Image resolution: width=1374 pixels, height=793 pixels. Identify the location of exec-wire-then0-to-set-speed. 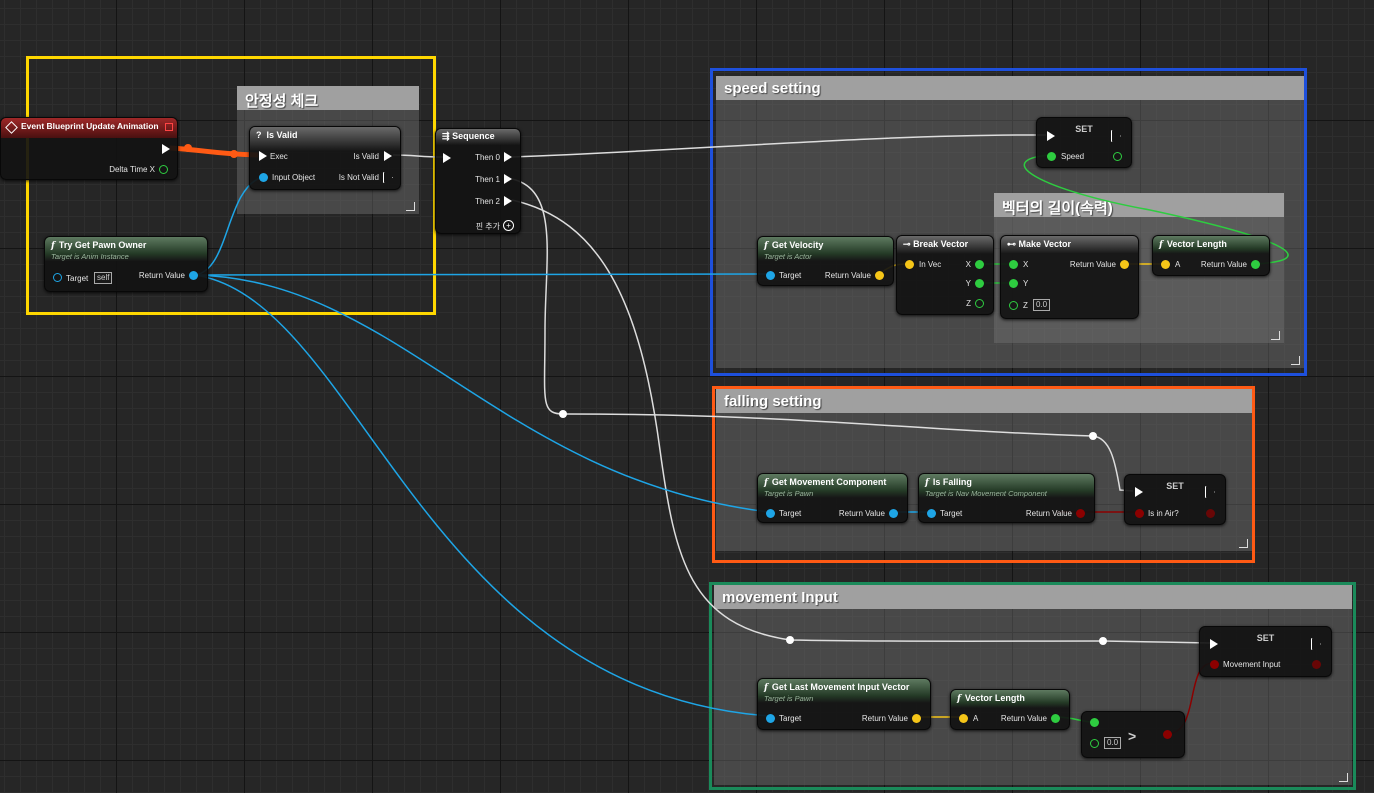
(779, 146).